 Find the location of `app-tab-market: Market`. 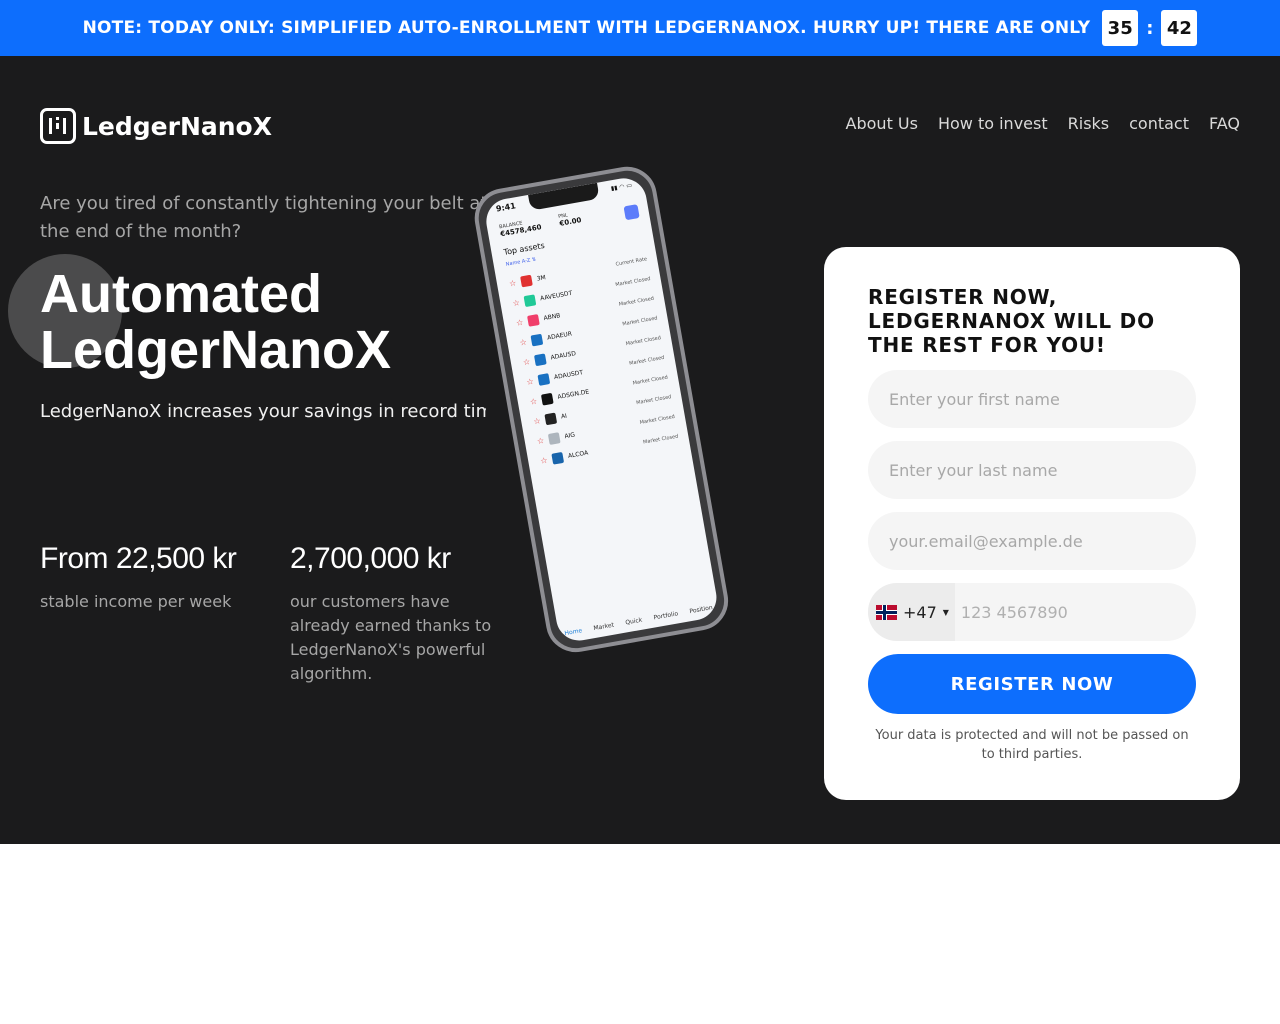

app-tab-market: Market is located at coordinates (604, 627).